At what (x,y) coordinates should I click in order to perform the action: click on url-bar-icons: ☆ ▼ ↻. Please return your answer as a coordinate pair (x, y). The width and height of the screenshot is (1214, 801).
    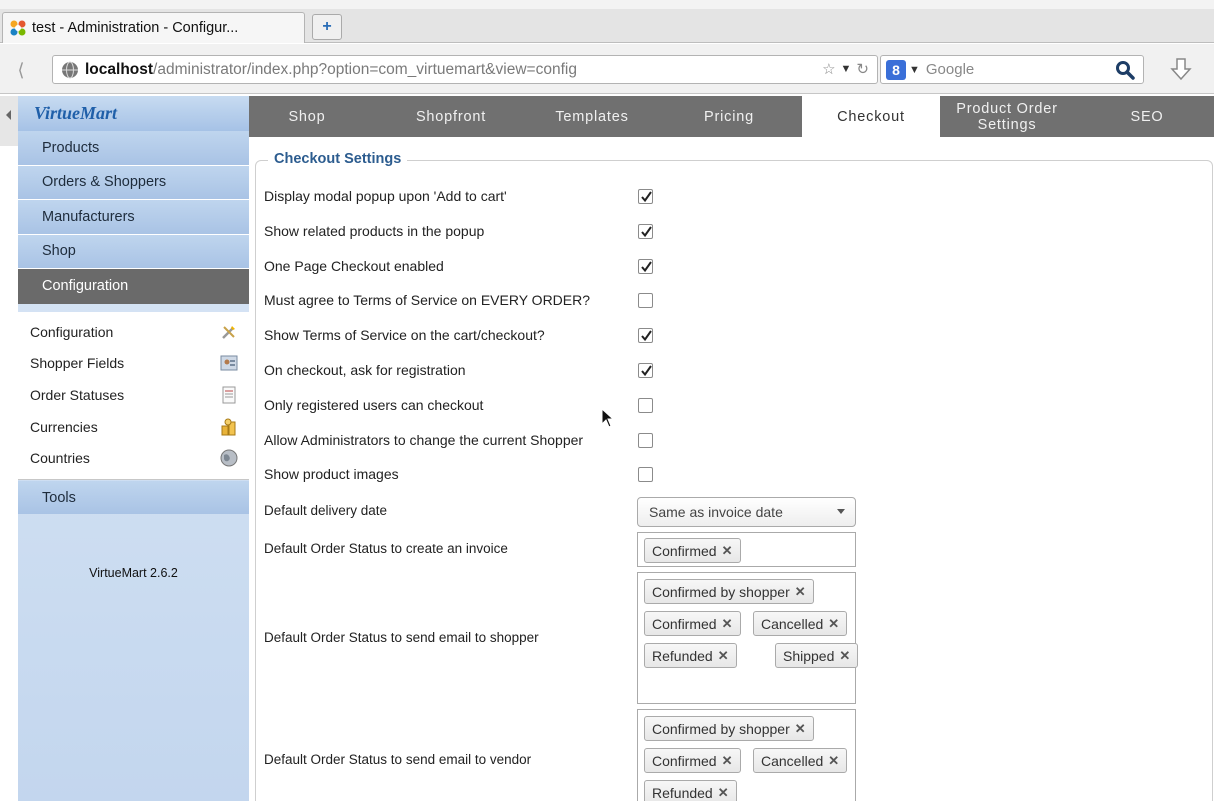
    Looking at the image, I should click on (845, 69).